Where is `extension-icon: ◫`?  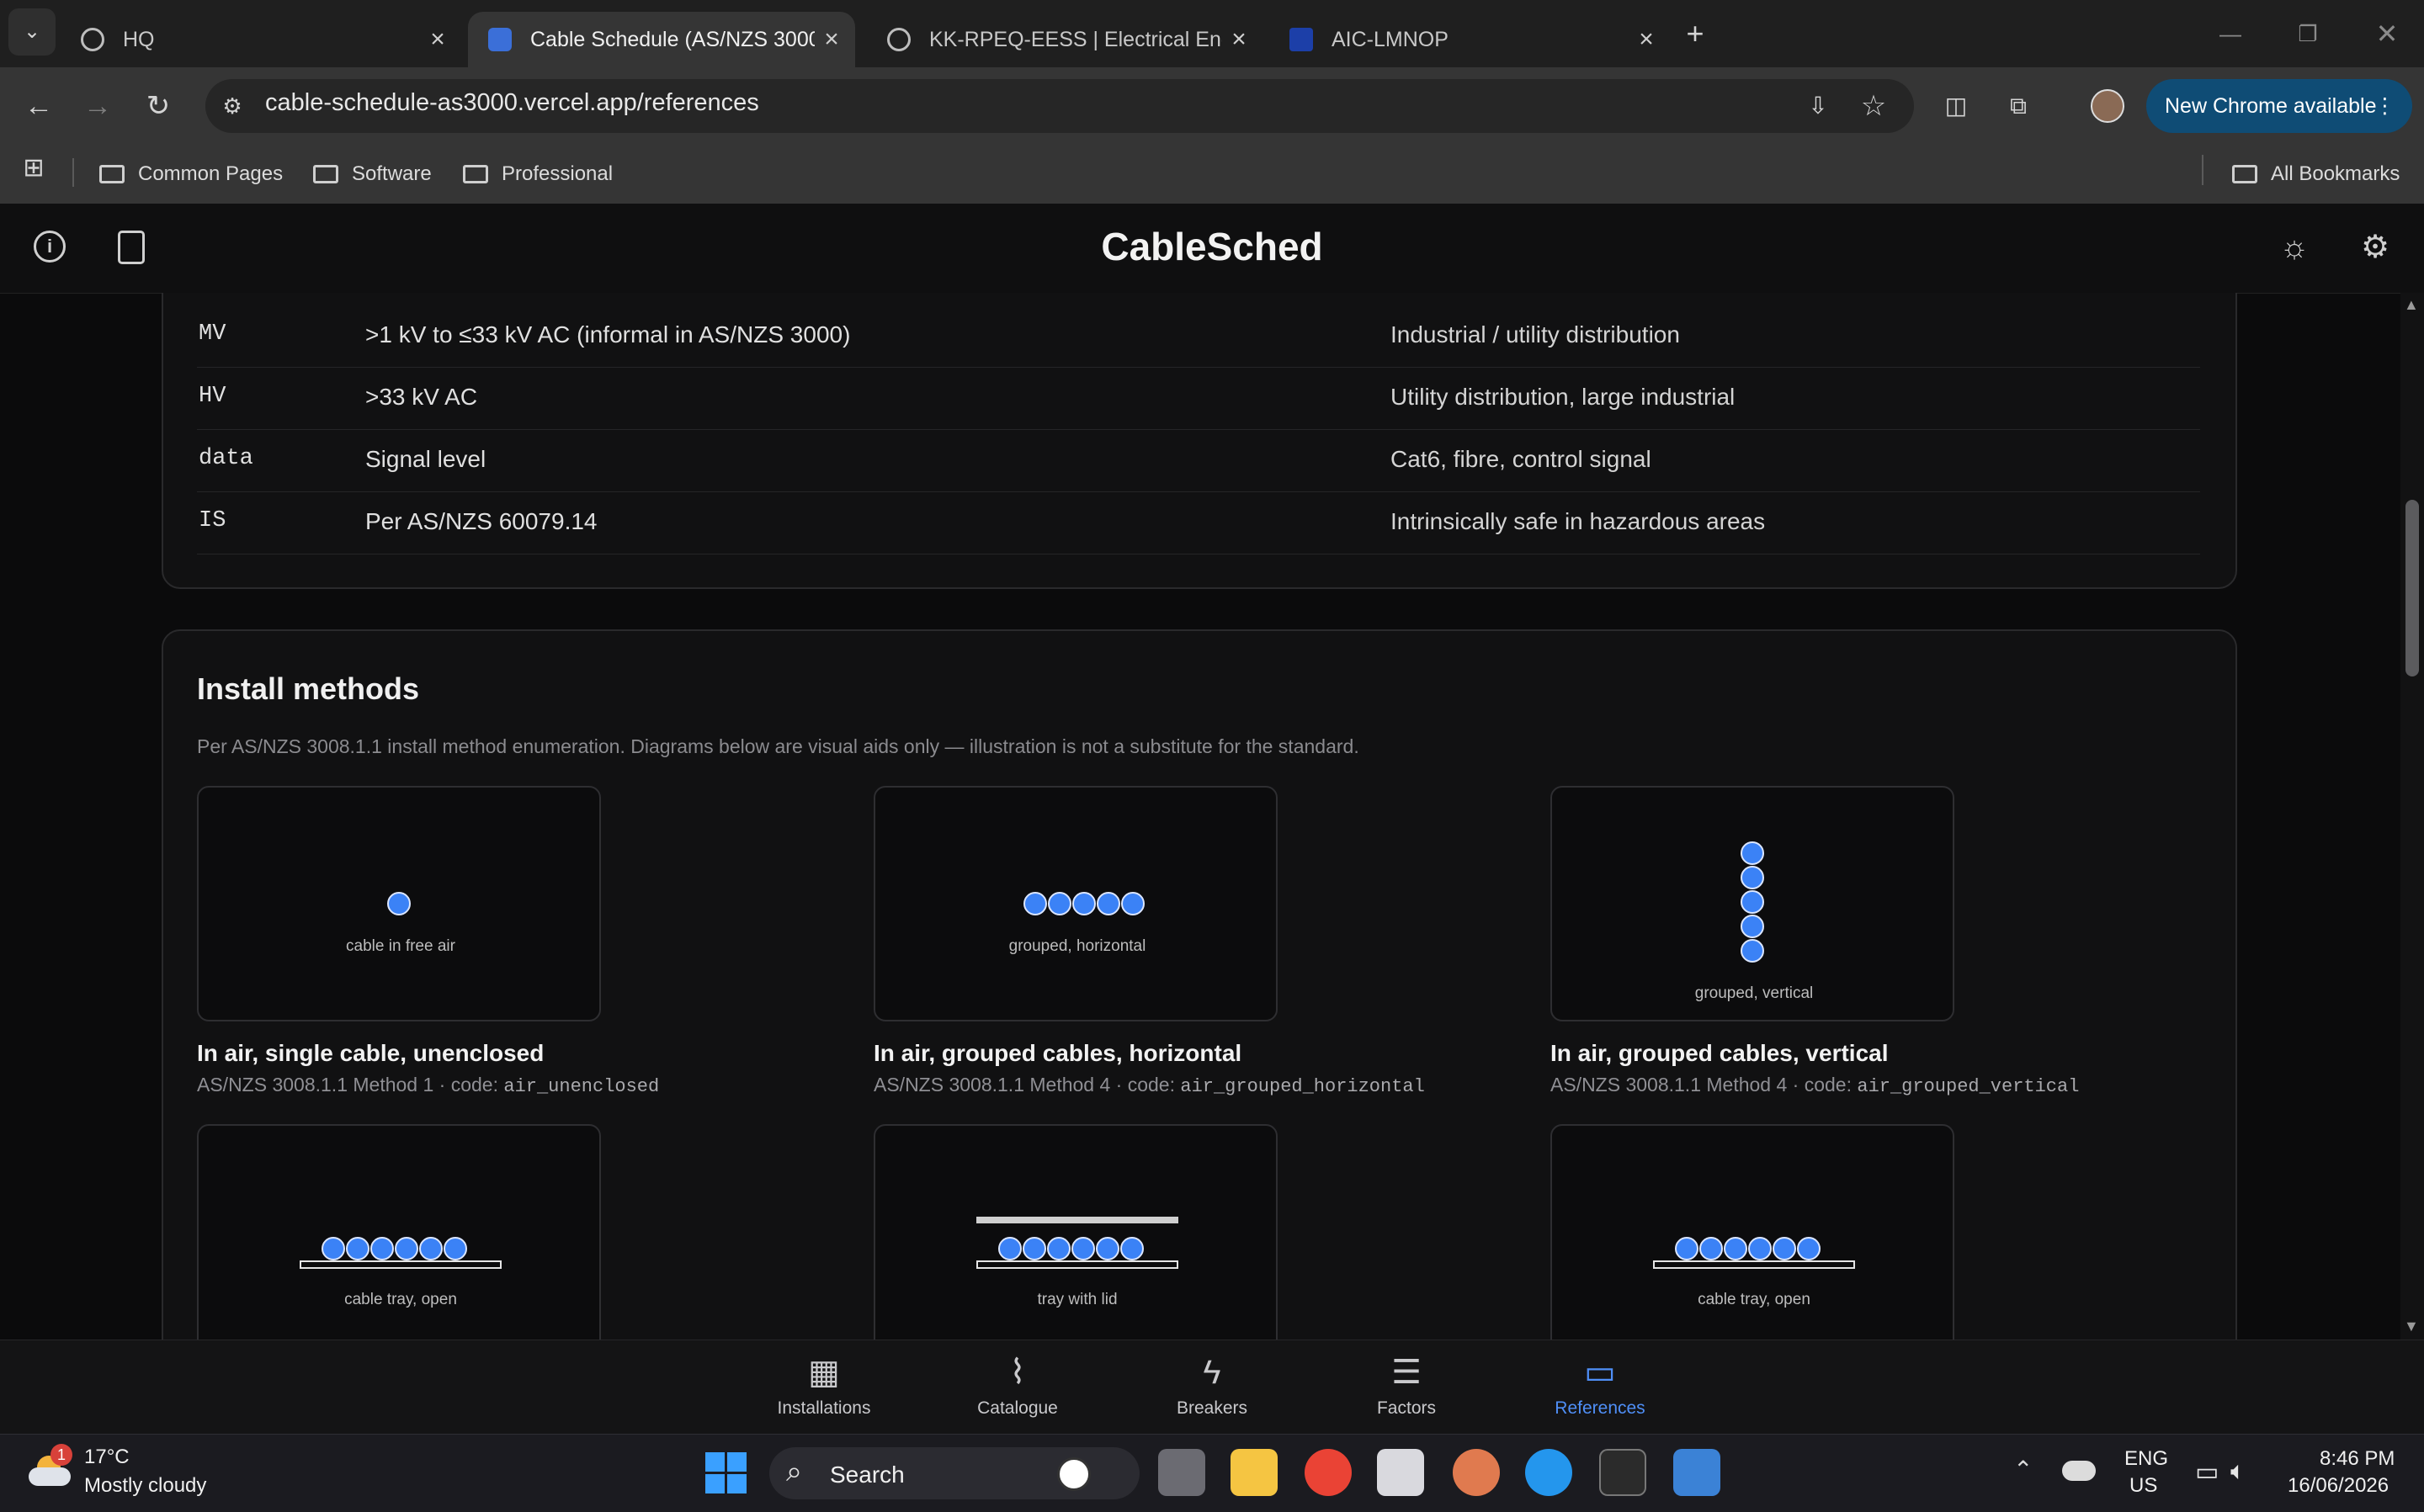
extension-icon: ◫ is located at coordinates (1956, 106).